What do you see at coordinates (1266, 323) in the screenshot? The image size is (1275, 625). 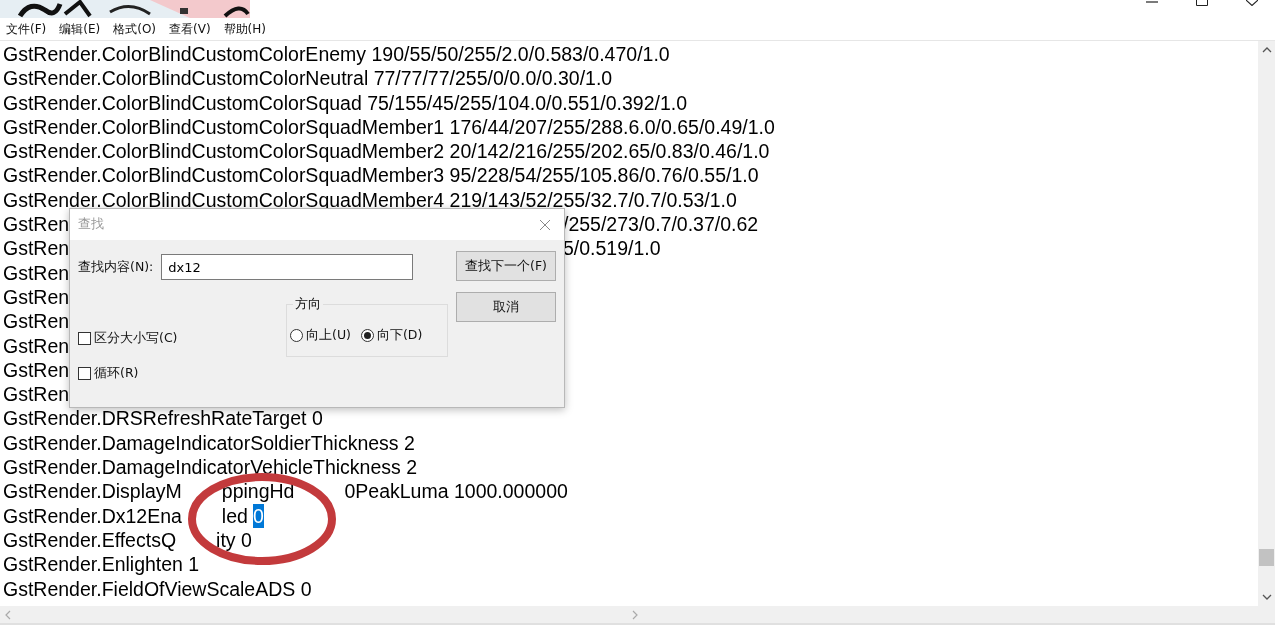 I see `vertical-scrollbar` at bounding box center [1266, 323].